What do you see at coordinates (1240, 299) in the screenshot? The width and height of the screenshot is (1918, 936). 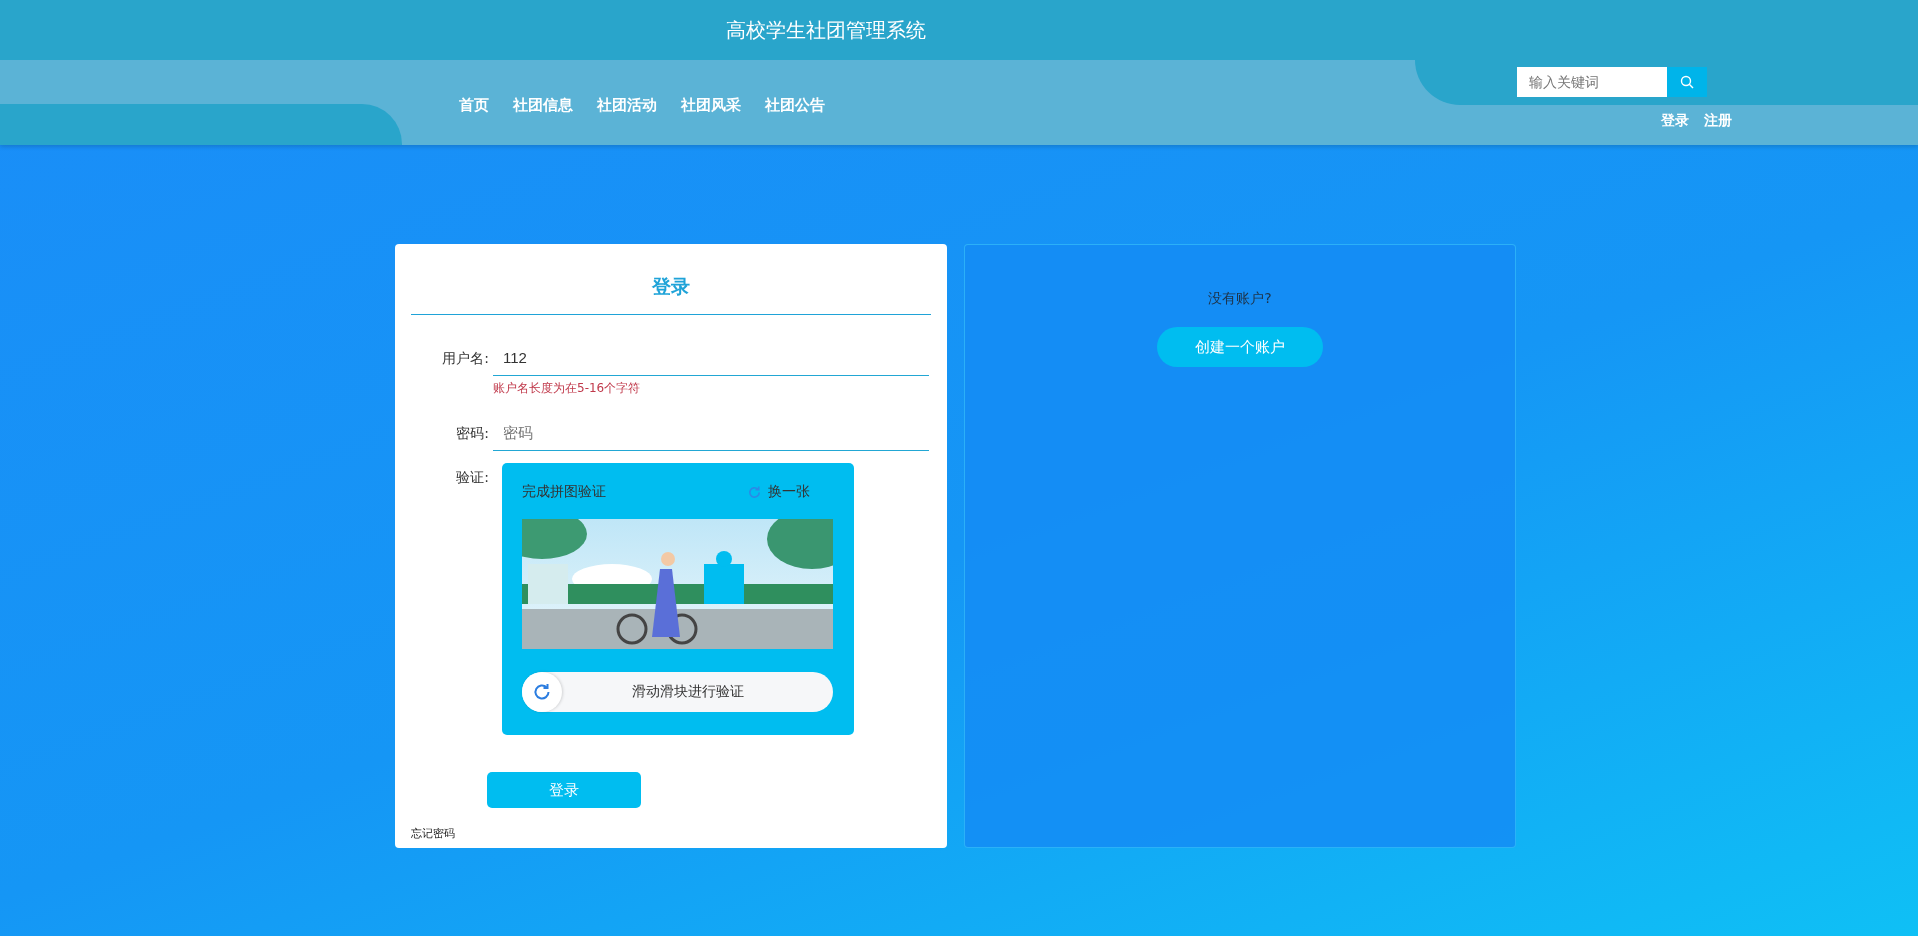 I see `signup-prompt: 没有账户?` at bounding box center [1240, 299].